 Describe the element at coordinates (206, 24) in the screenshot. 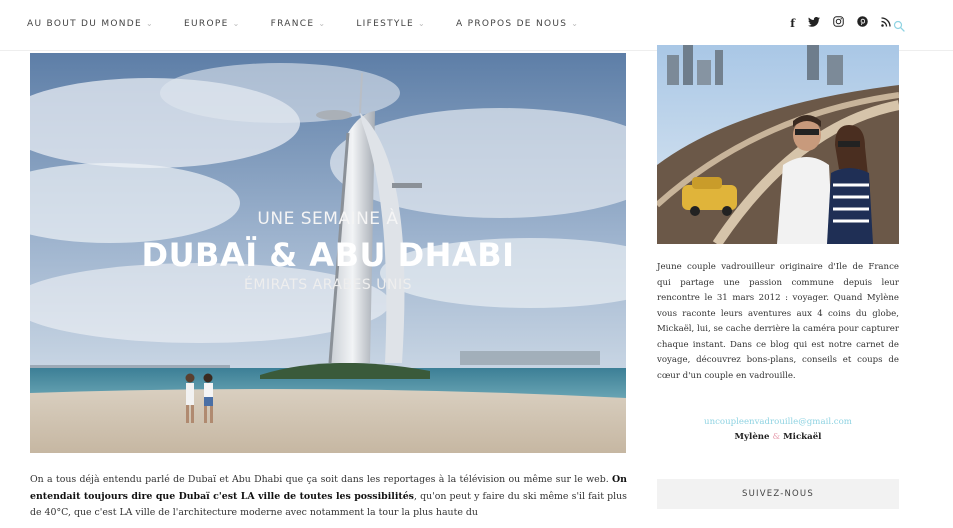

I see `menu-item-label: EUROPE` at that location.